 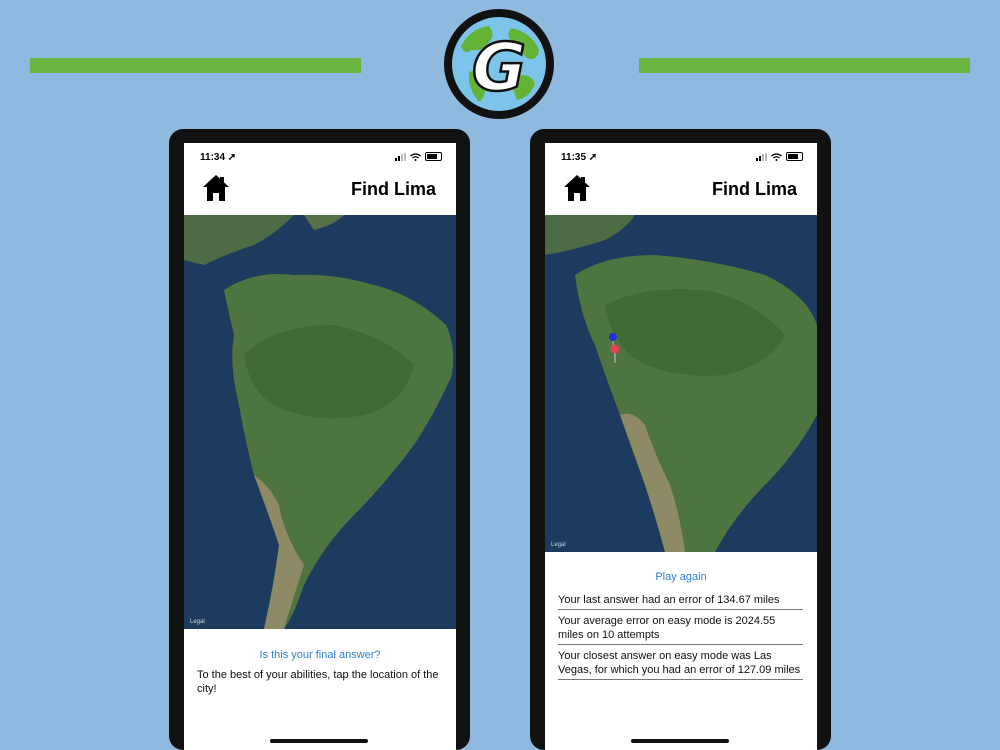 I want to click on satellite-map: Legal, so click(x=681, y=383).